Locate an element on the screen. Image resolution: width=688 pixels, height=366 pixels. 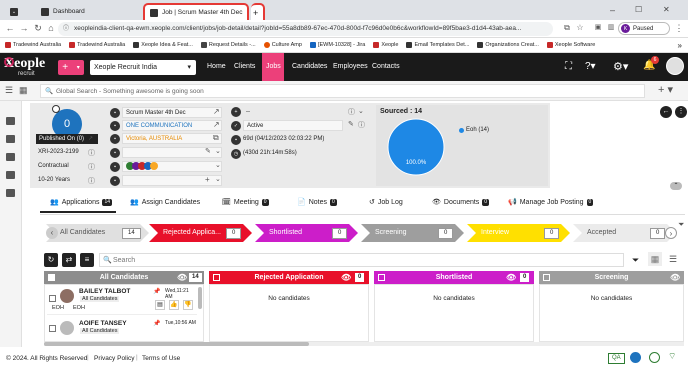
pie-slice is located at coordinates (416, 147).